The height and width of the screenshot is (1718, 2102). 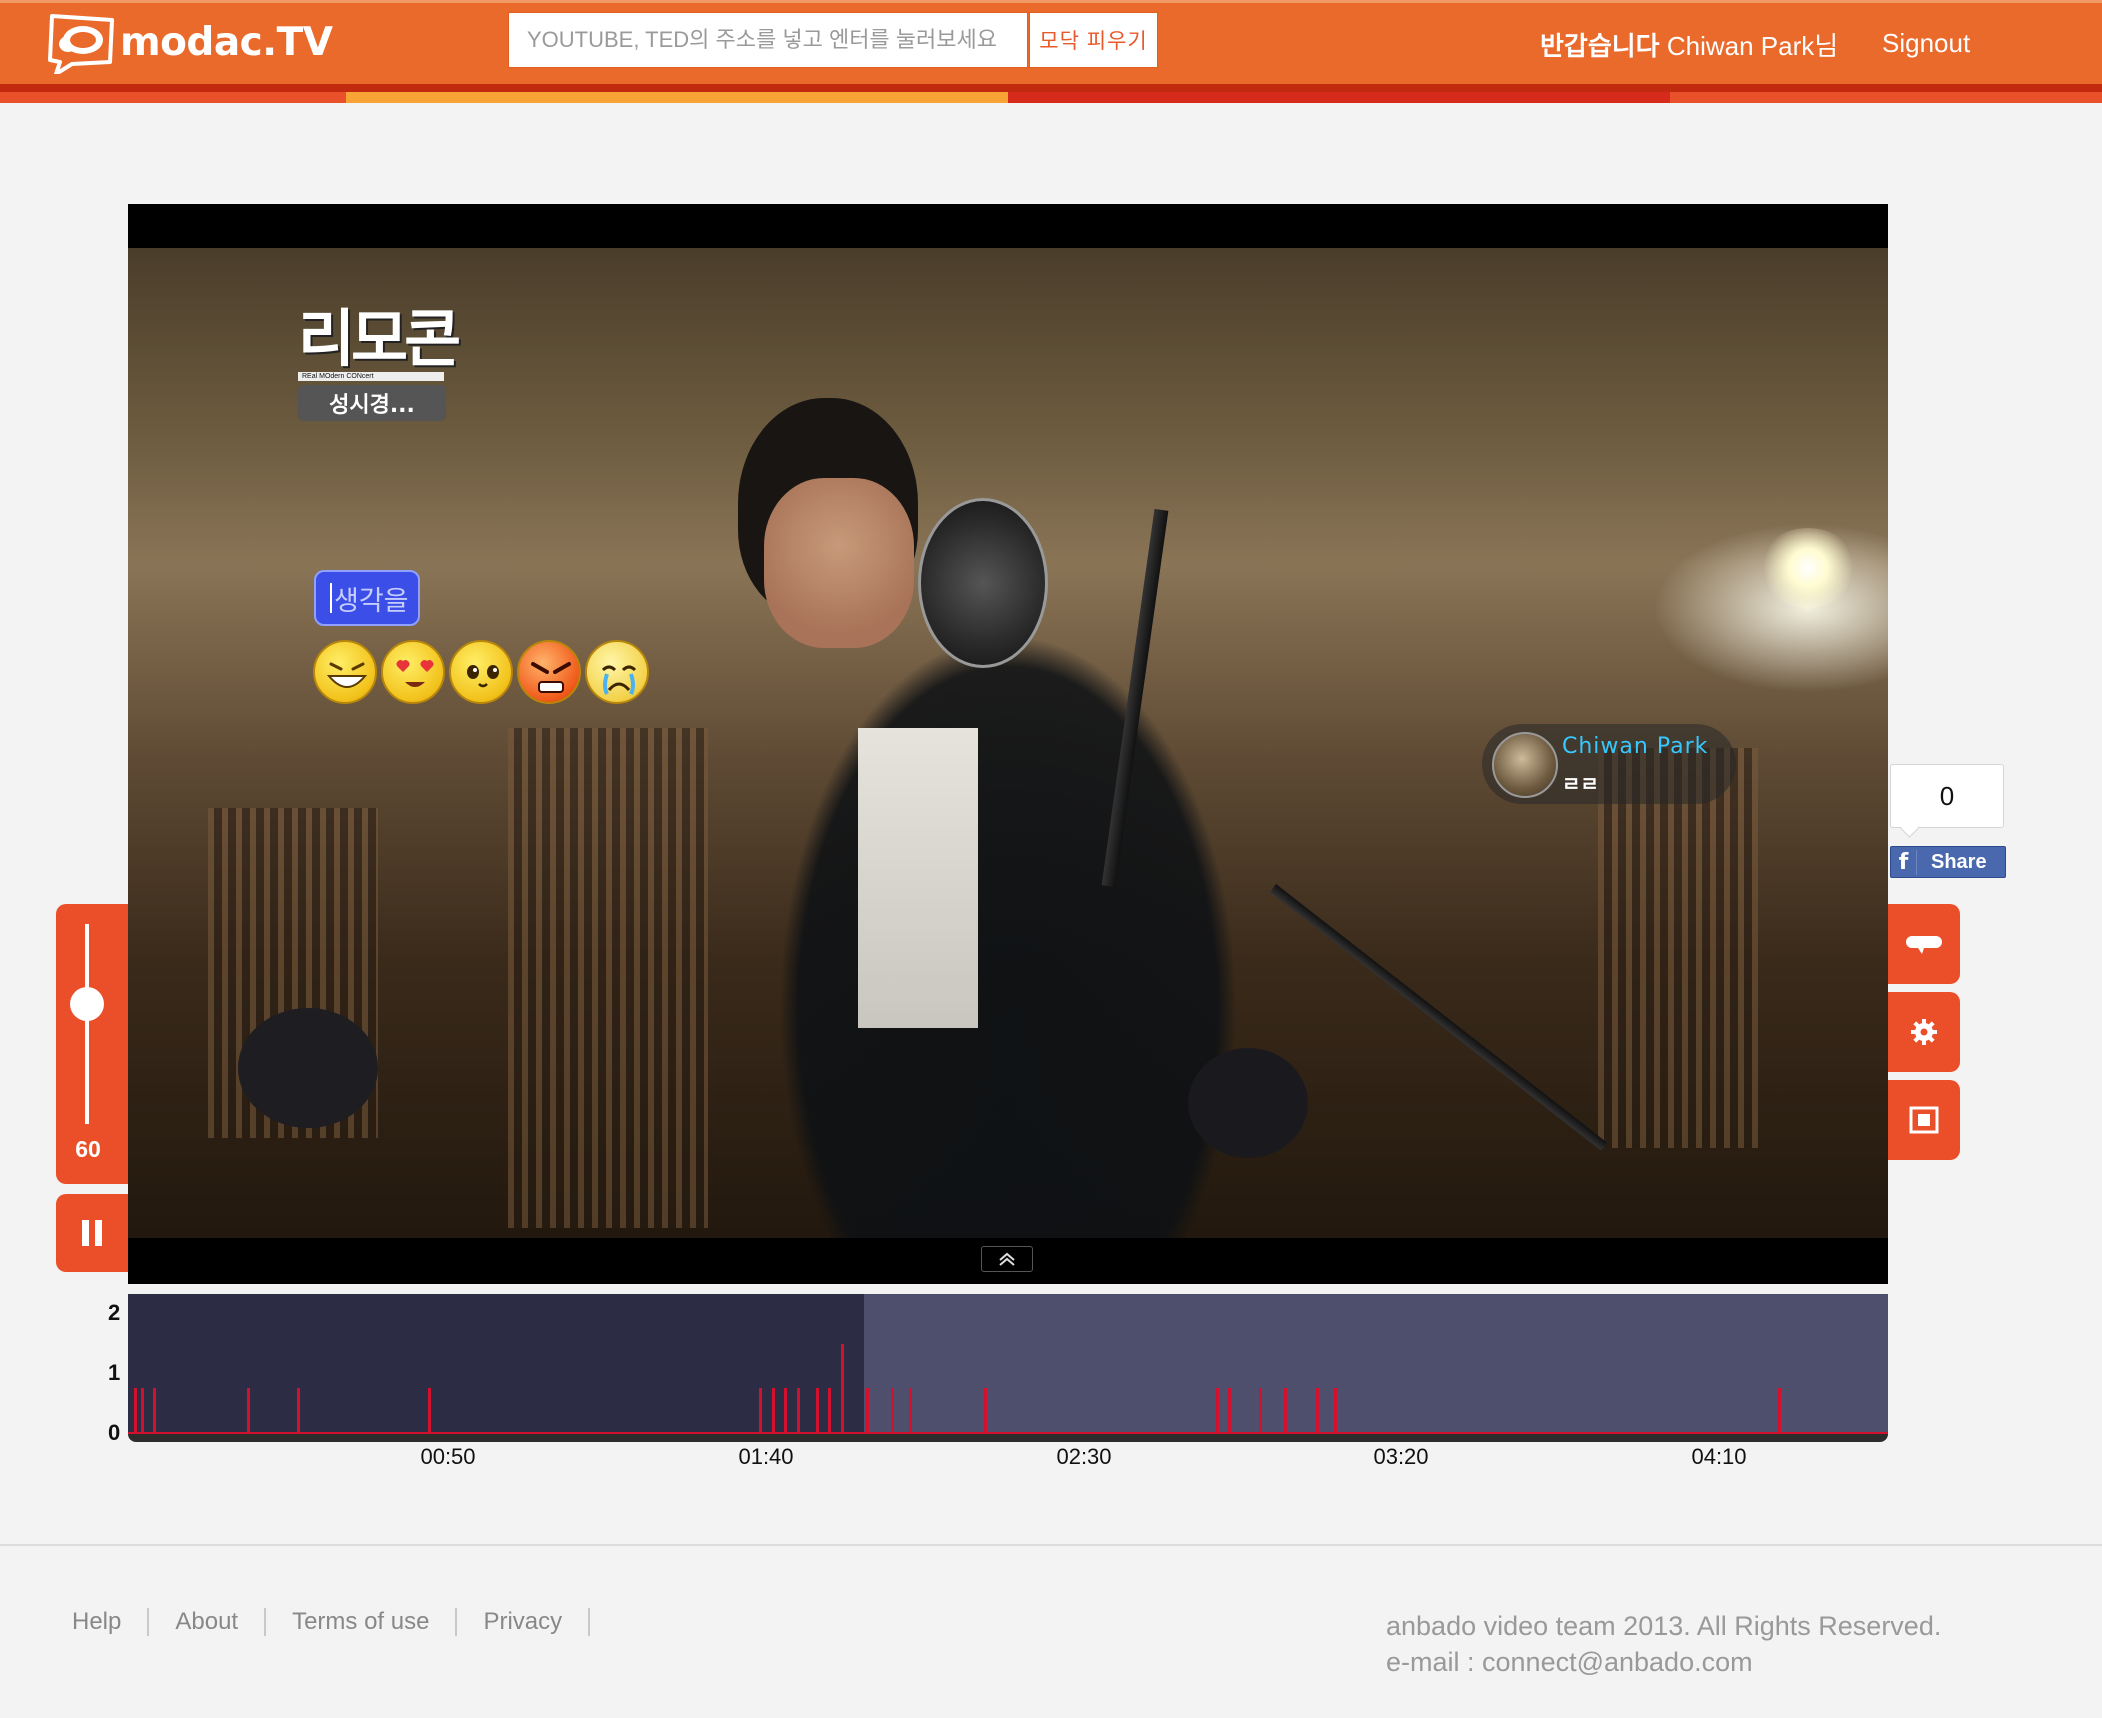 I want to click on comment-icon, so click(x=1924, y=945).